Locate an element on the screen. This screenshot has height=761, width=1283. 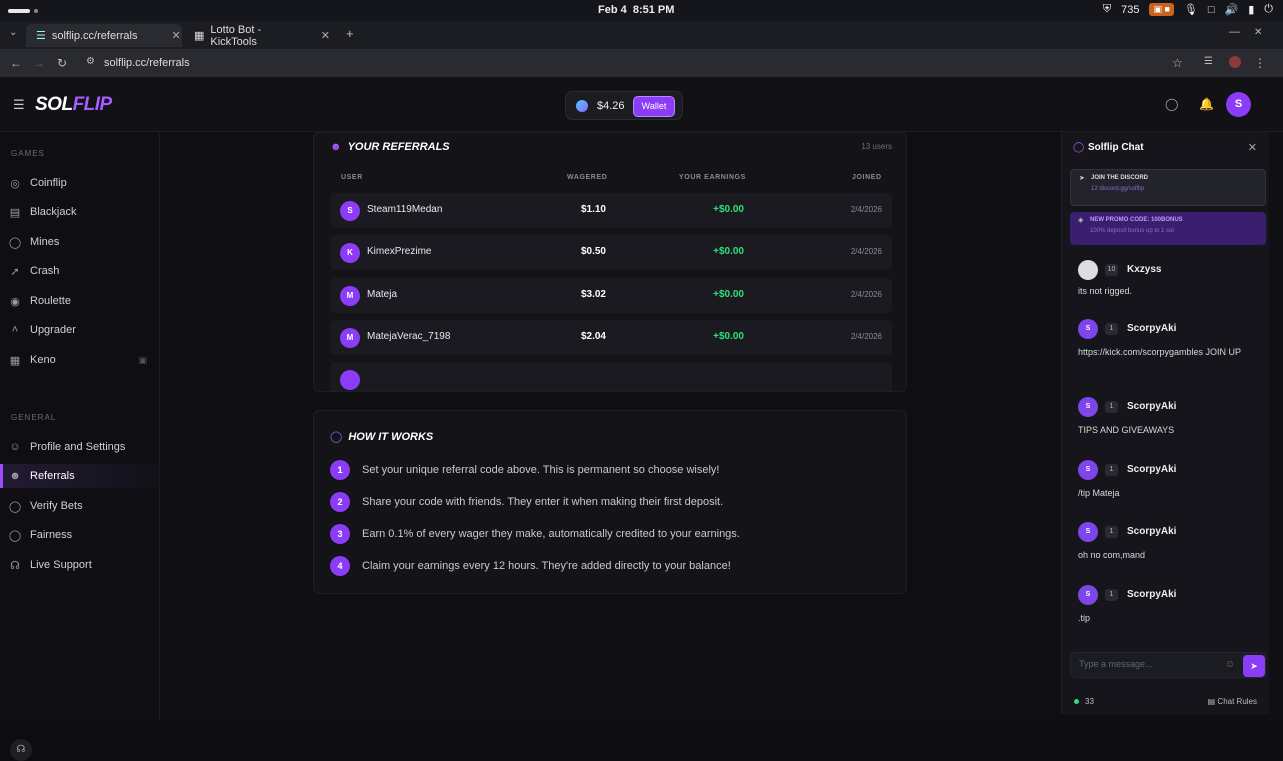
os-clock: Feb 4 8:51 PM is located at coordinates (636, 10).